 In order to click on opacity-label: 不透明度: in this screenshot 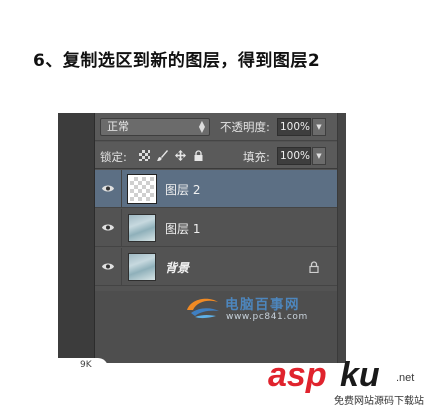, I will do `click(245, 127)`.